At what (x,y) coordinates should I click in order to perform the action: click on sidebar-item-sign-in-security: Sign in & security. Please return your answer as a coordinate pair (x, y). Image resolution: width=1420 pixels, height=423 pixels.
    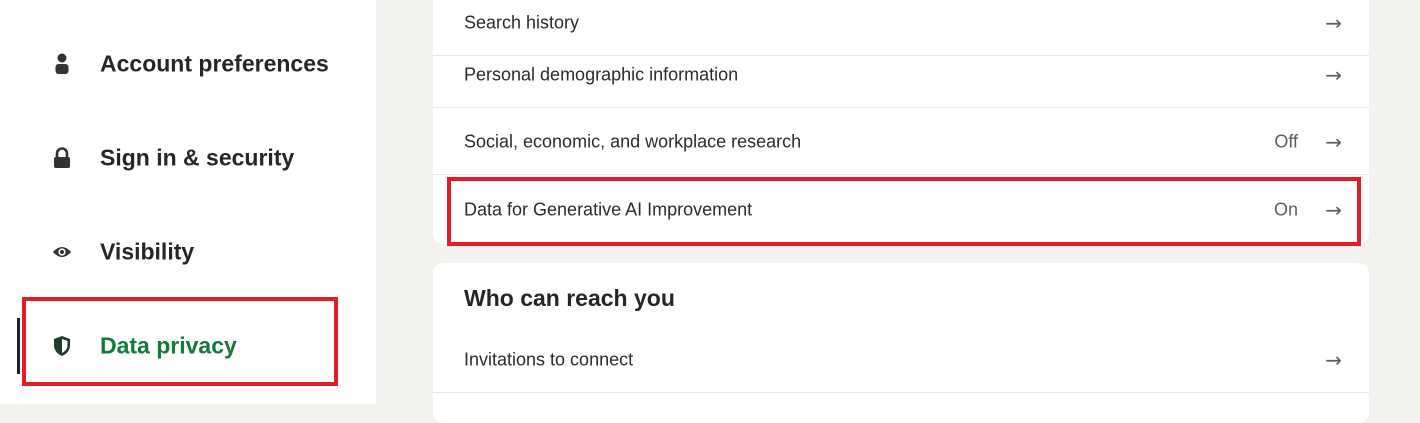
    Looking at the image, I should click on (188, 158).